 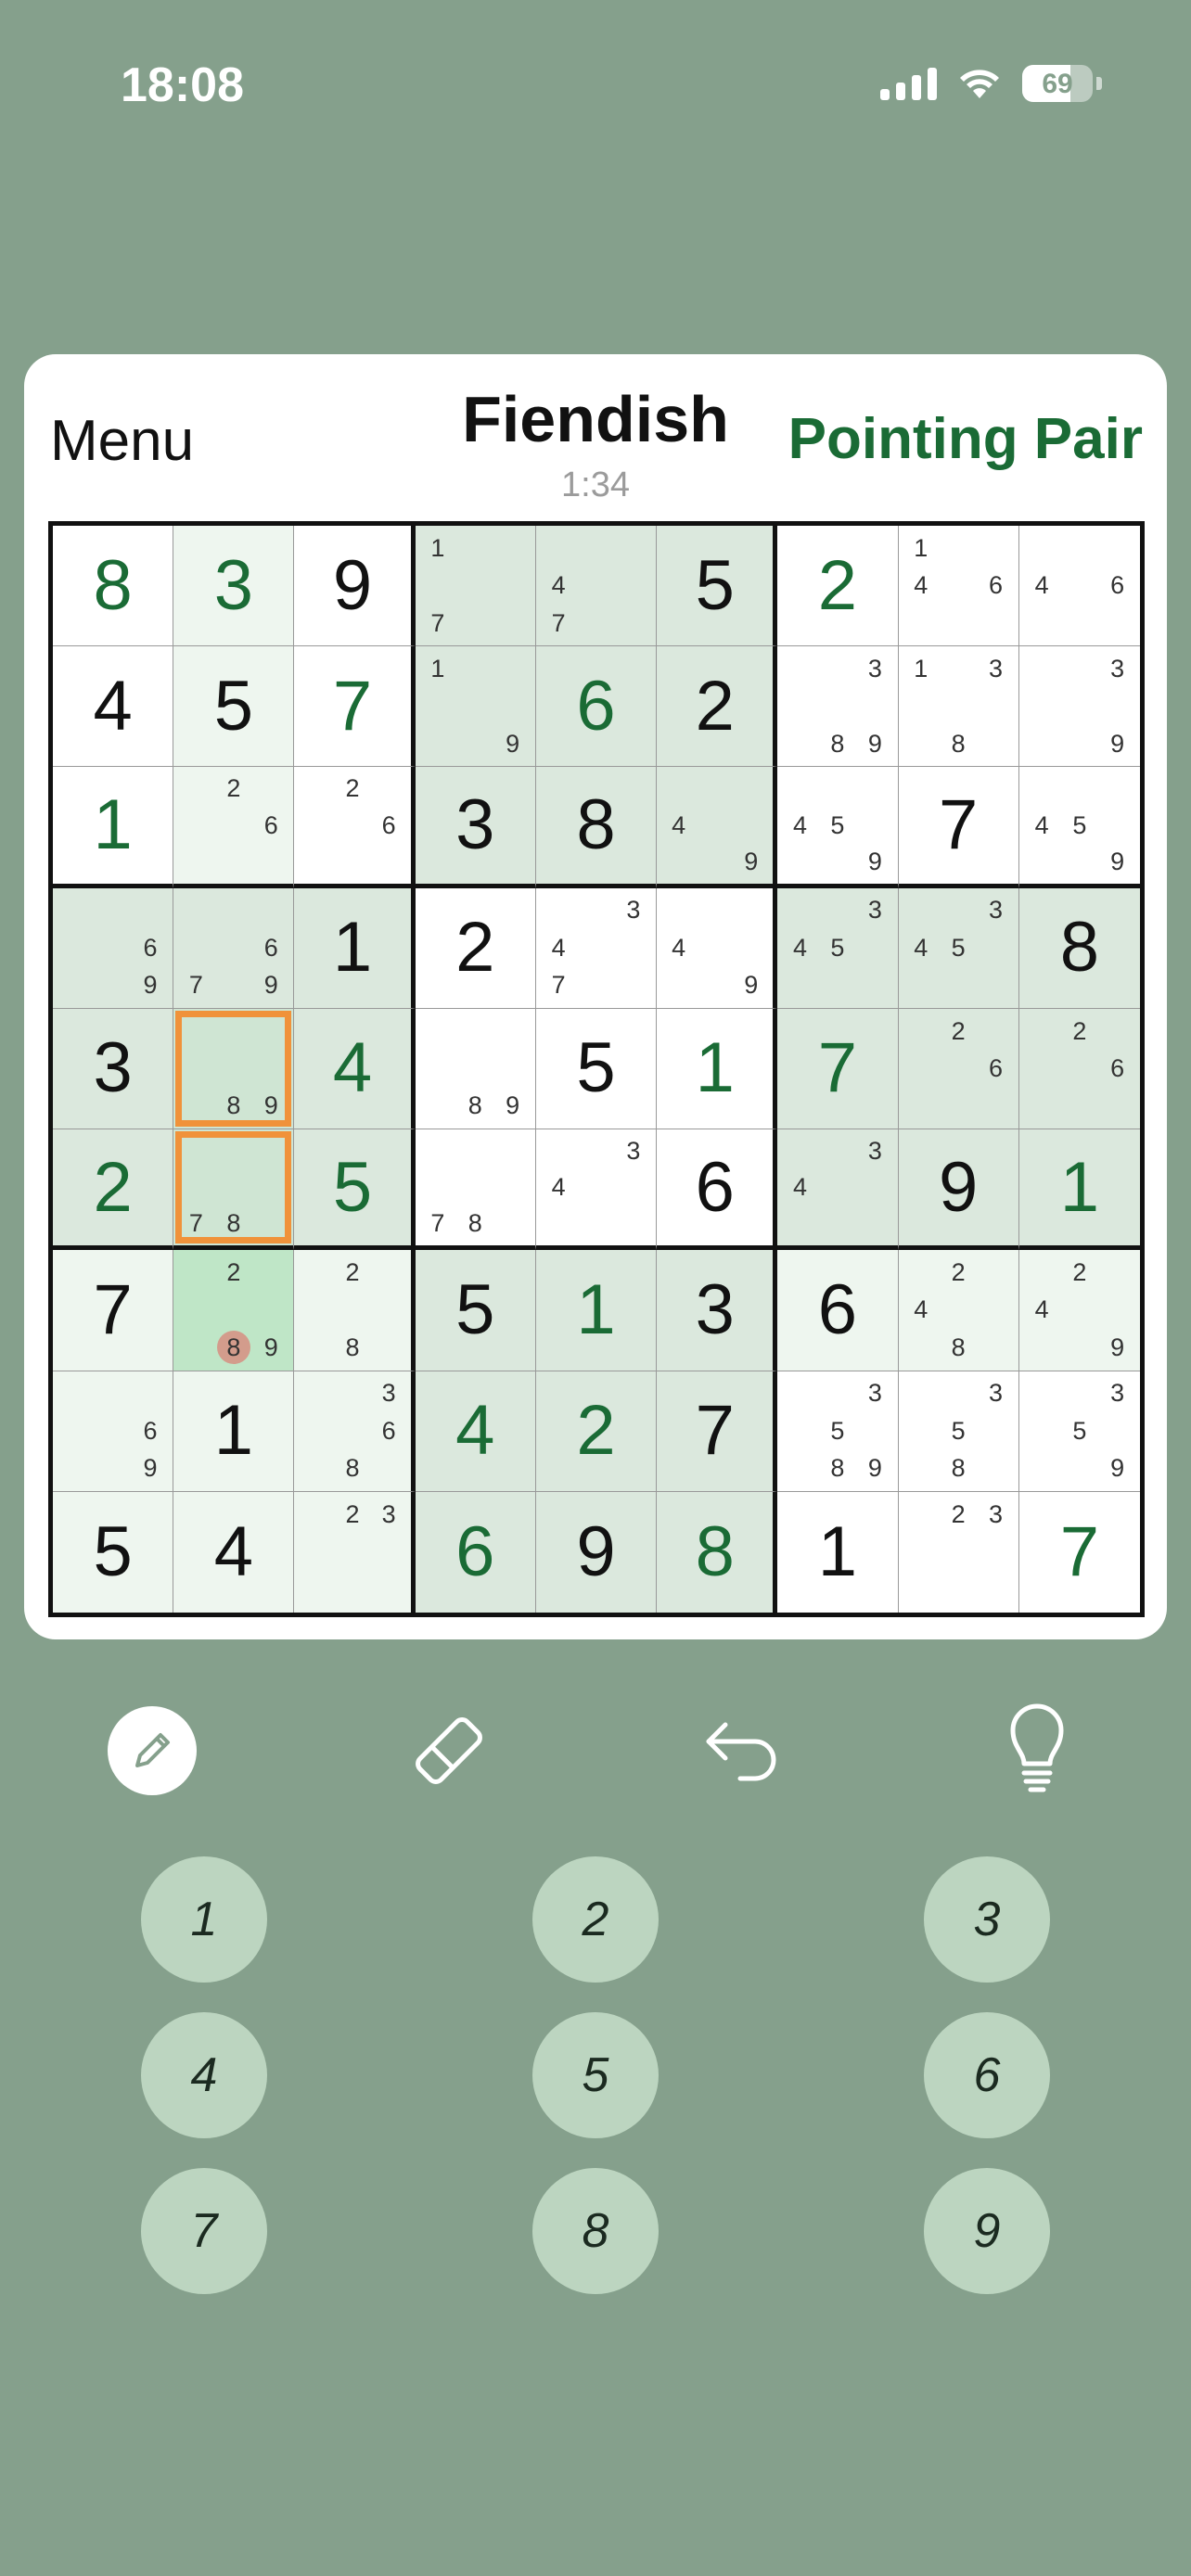 What do you see at coordinates (838, 1431) in the screenshot?
I see `sudoku-cell: 35 89` at bounding box center [838, 1431].